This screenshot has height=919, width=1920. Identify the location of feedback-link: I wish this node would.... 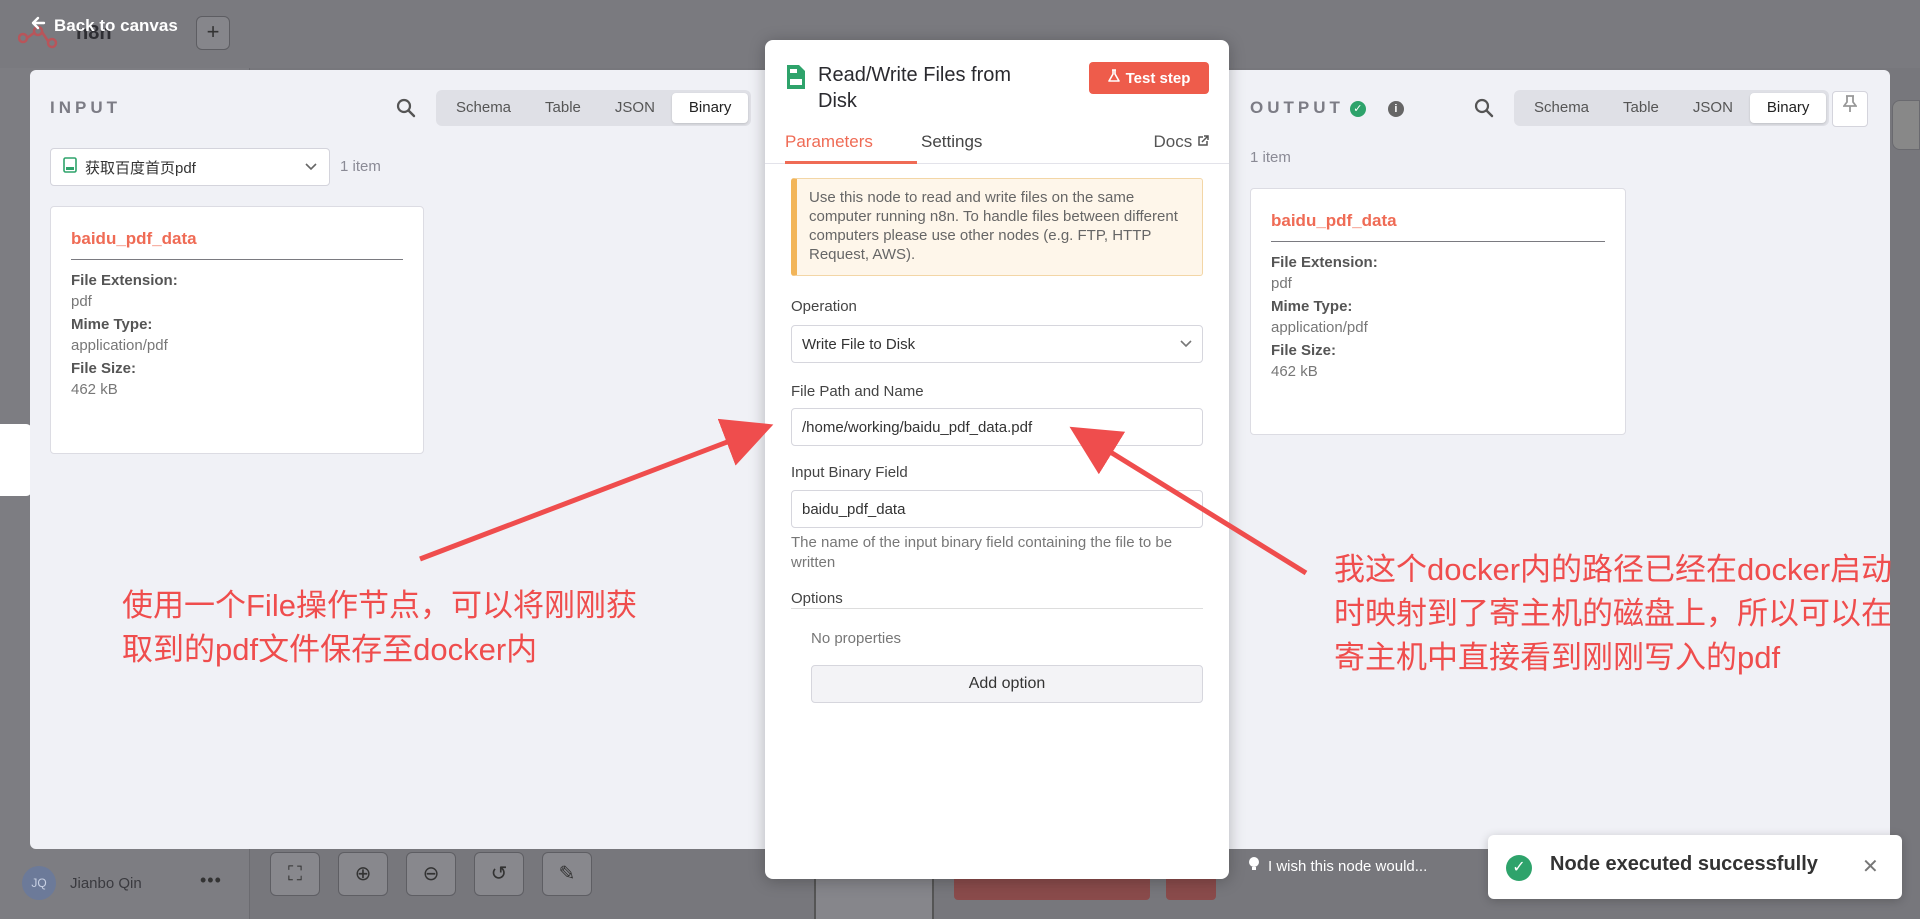
(1337, 866).